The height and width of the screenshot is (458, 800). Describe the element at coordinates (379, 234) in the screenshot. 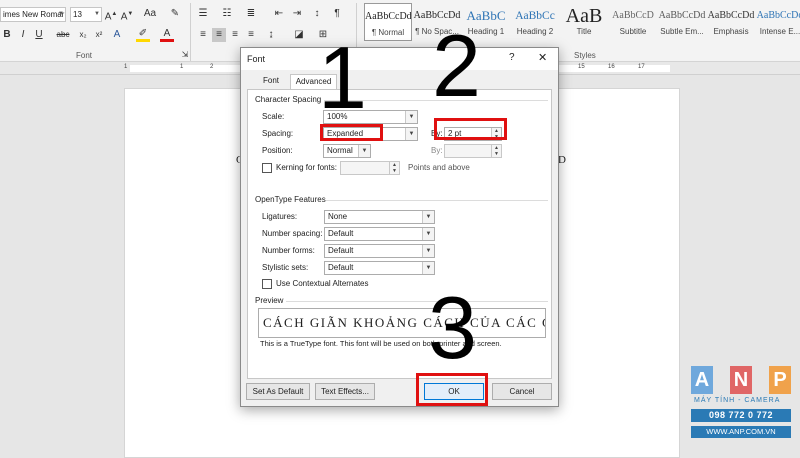

I see `number-spacing-select: Default ▼` at that location.